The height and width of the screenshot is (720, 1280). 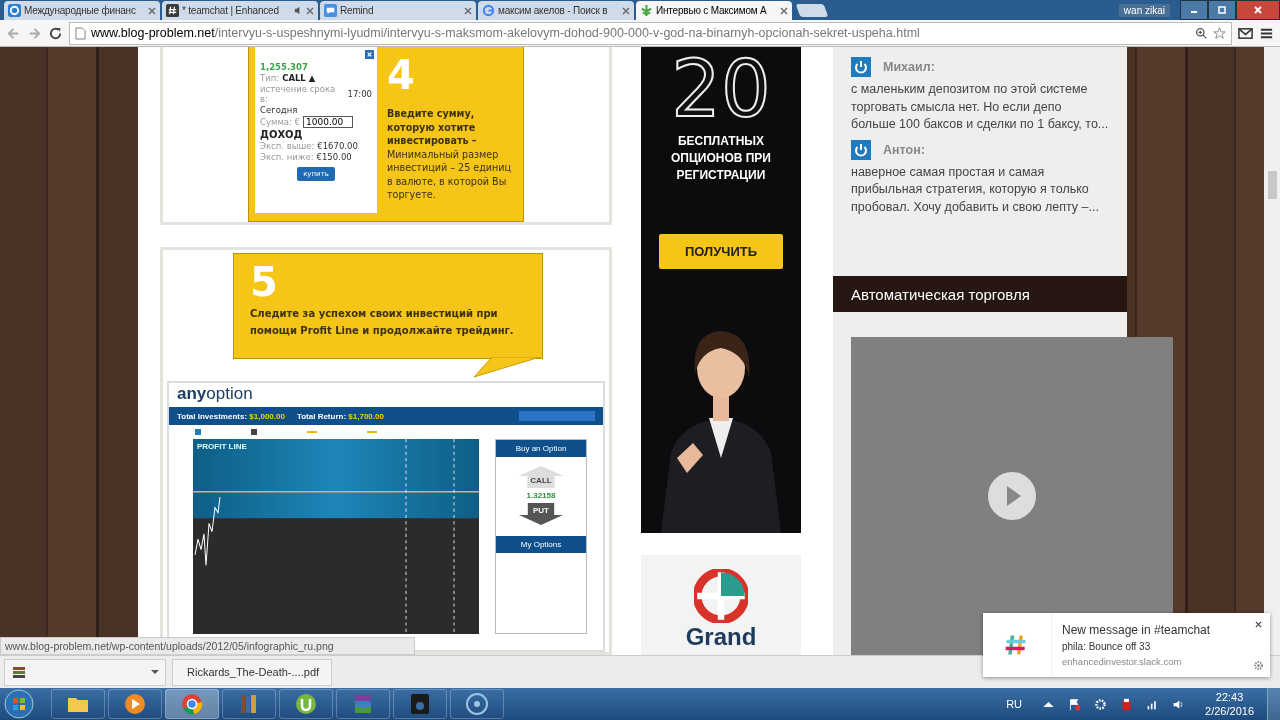 What do you see at coordinates (541, 477) in the screenshot?
I see `call-button: CALL` at bounding box center [541, 477].